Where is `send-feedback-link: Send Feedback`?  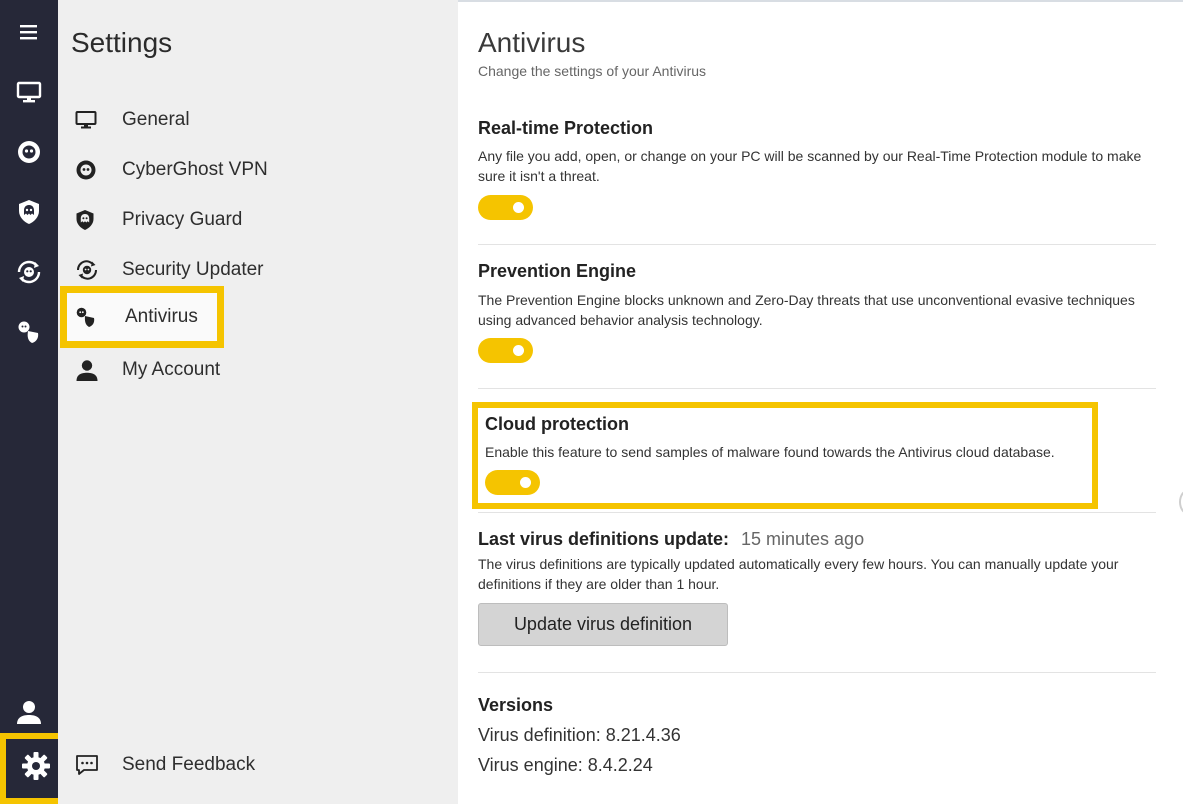 send-feedback-link: Send Feedback is located at coordinates (225, 765).